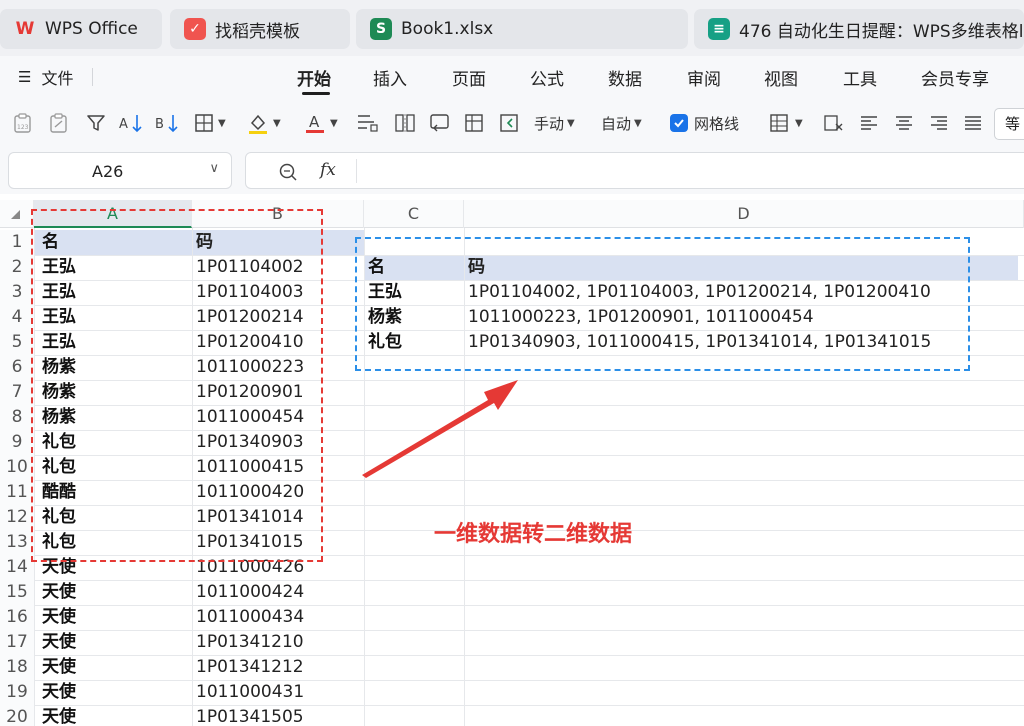 The width and height of the screenshot is (1024, 726). Describe the element at coordinates (279, 667) in the screenshot. I see `source-code-cell: 1P01341212` at that location.